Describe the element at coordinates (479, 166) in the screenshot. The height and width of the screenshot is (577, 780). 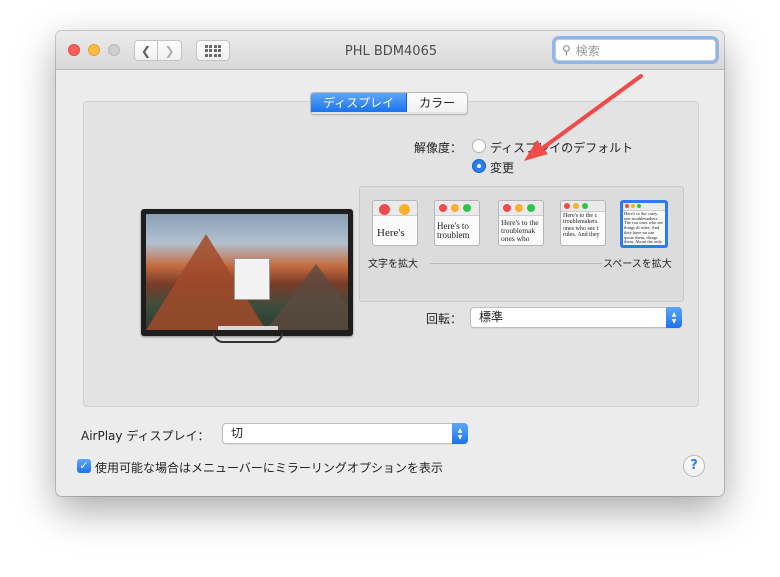
I see `resolution-scaled-radio` at that location.